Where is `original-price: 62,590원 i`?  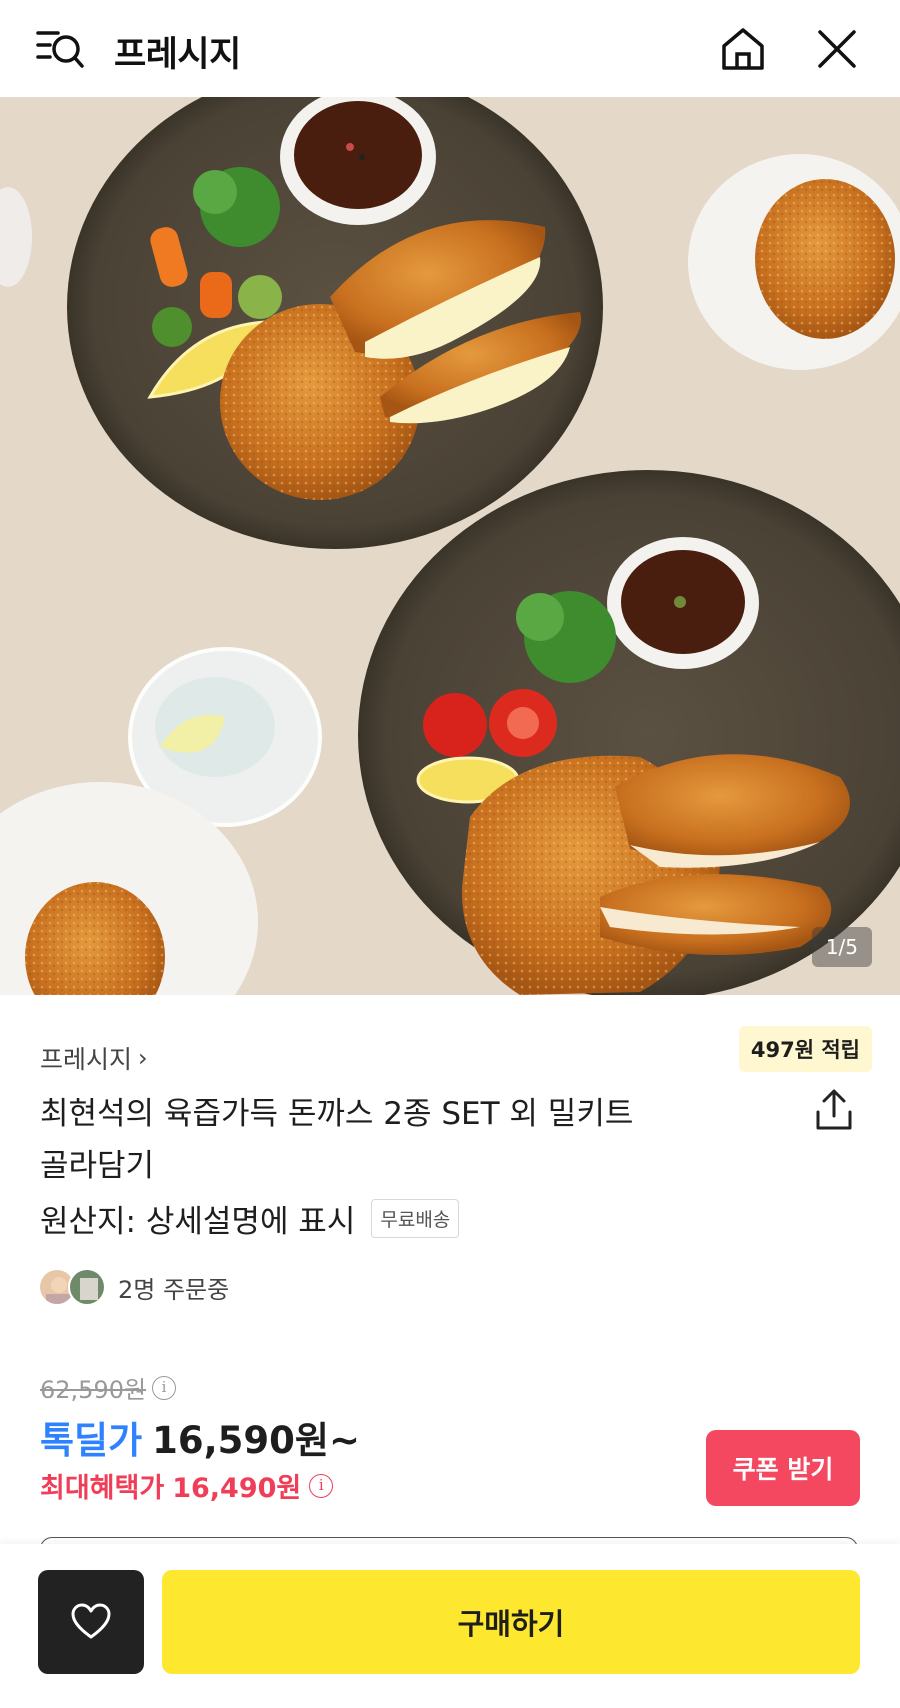 original-price: 62,590원 i is located at coordinates (108, 1387).